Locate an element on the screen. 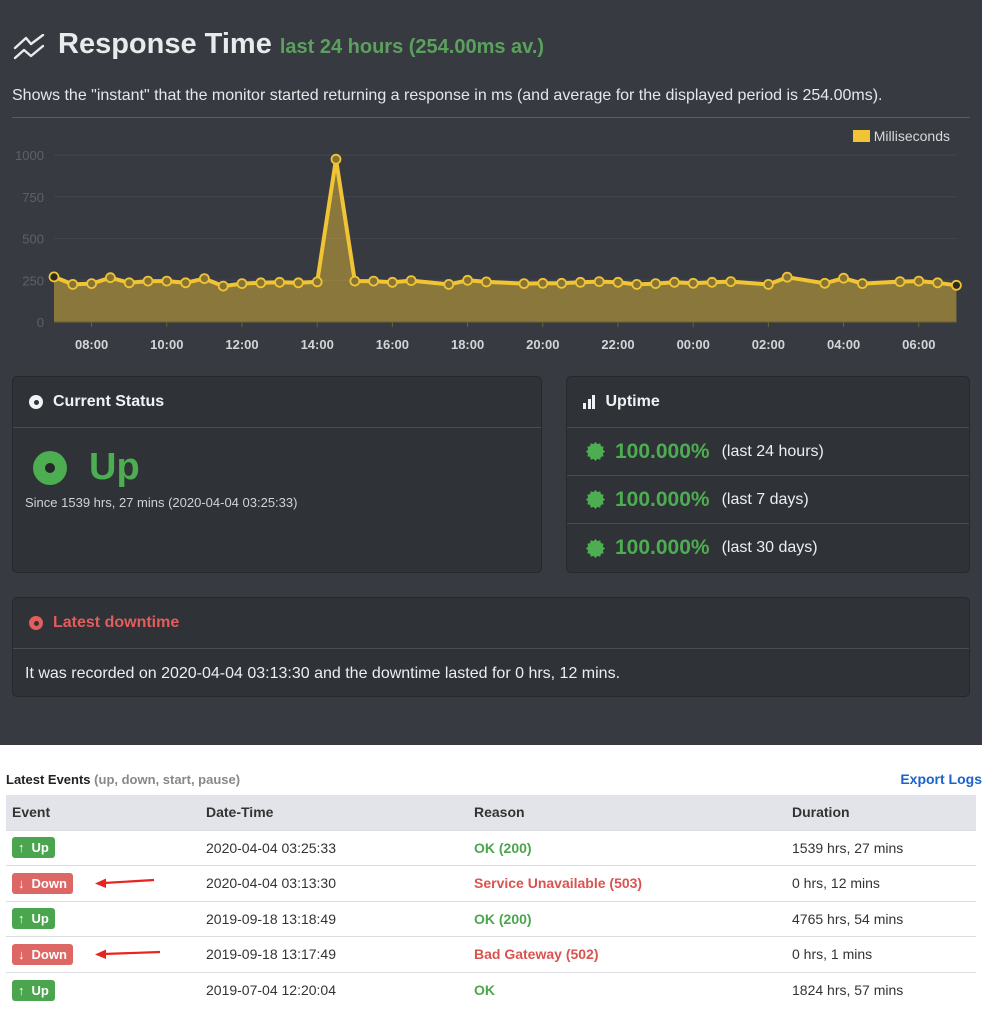  x-tick-label: 22:00 is located at coordinates (617, 344).